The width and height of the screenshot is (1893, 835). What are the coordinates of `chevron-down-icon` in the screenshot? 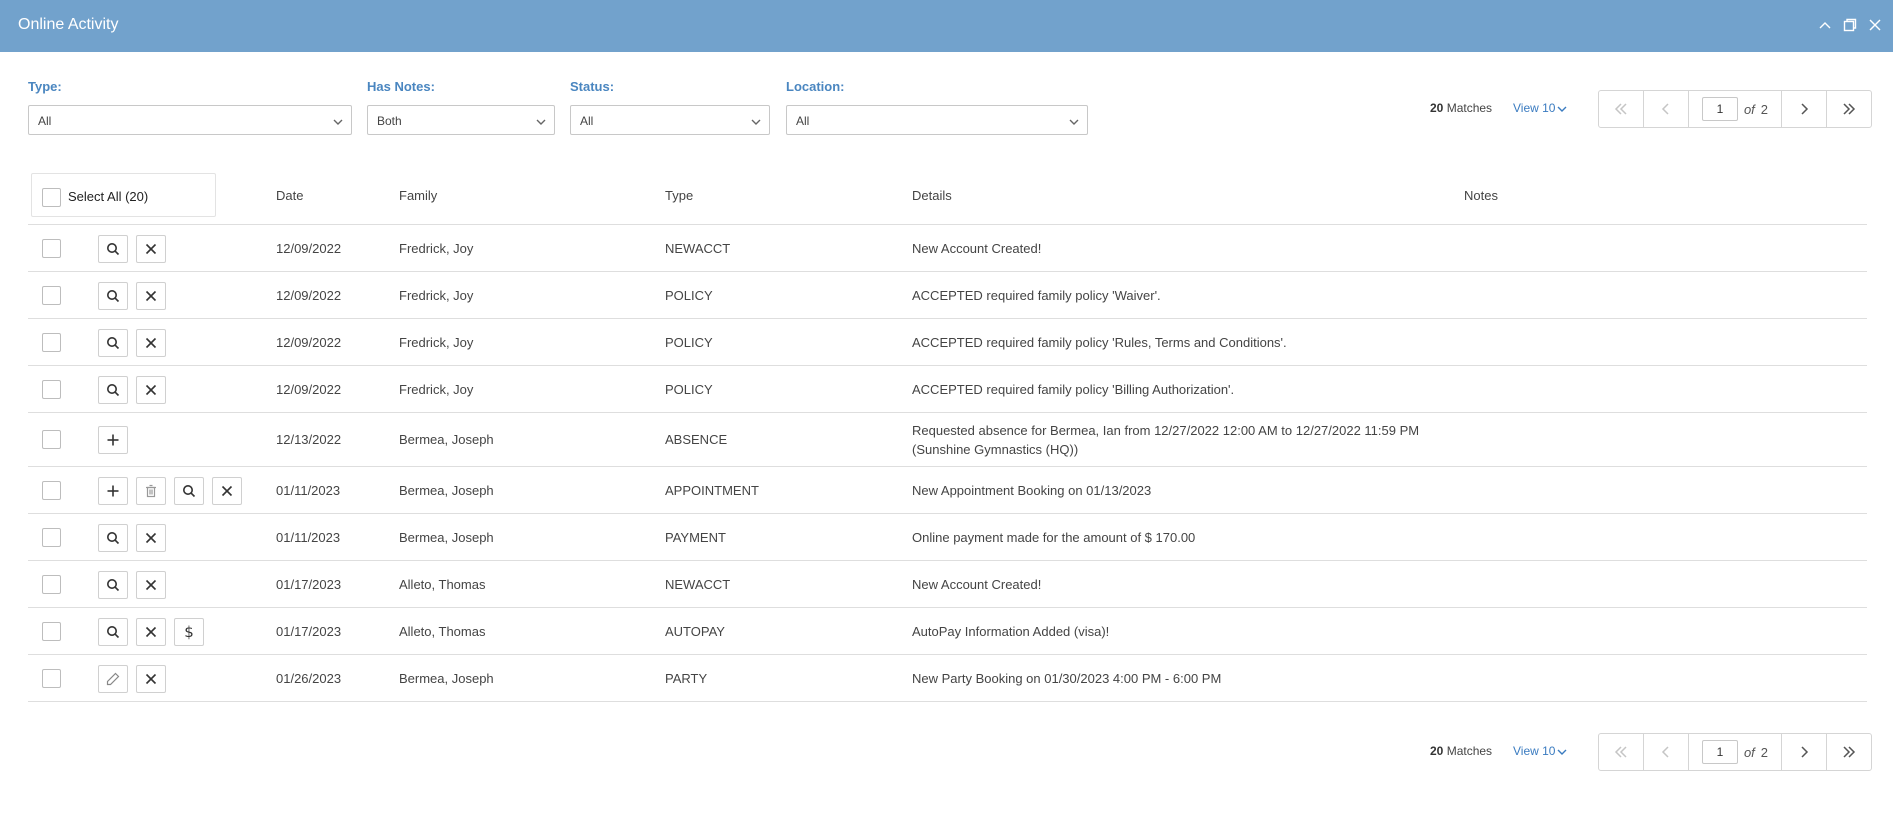 It's located at (756, 121).